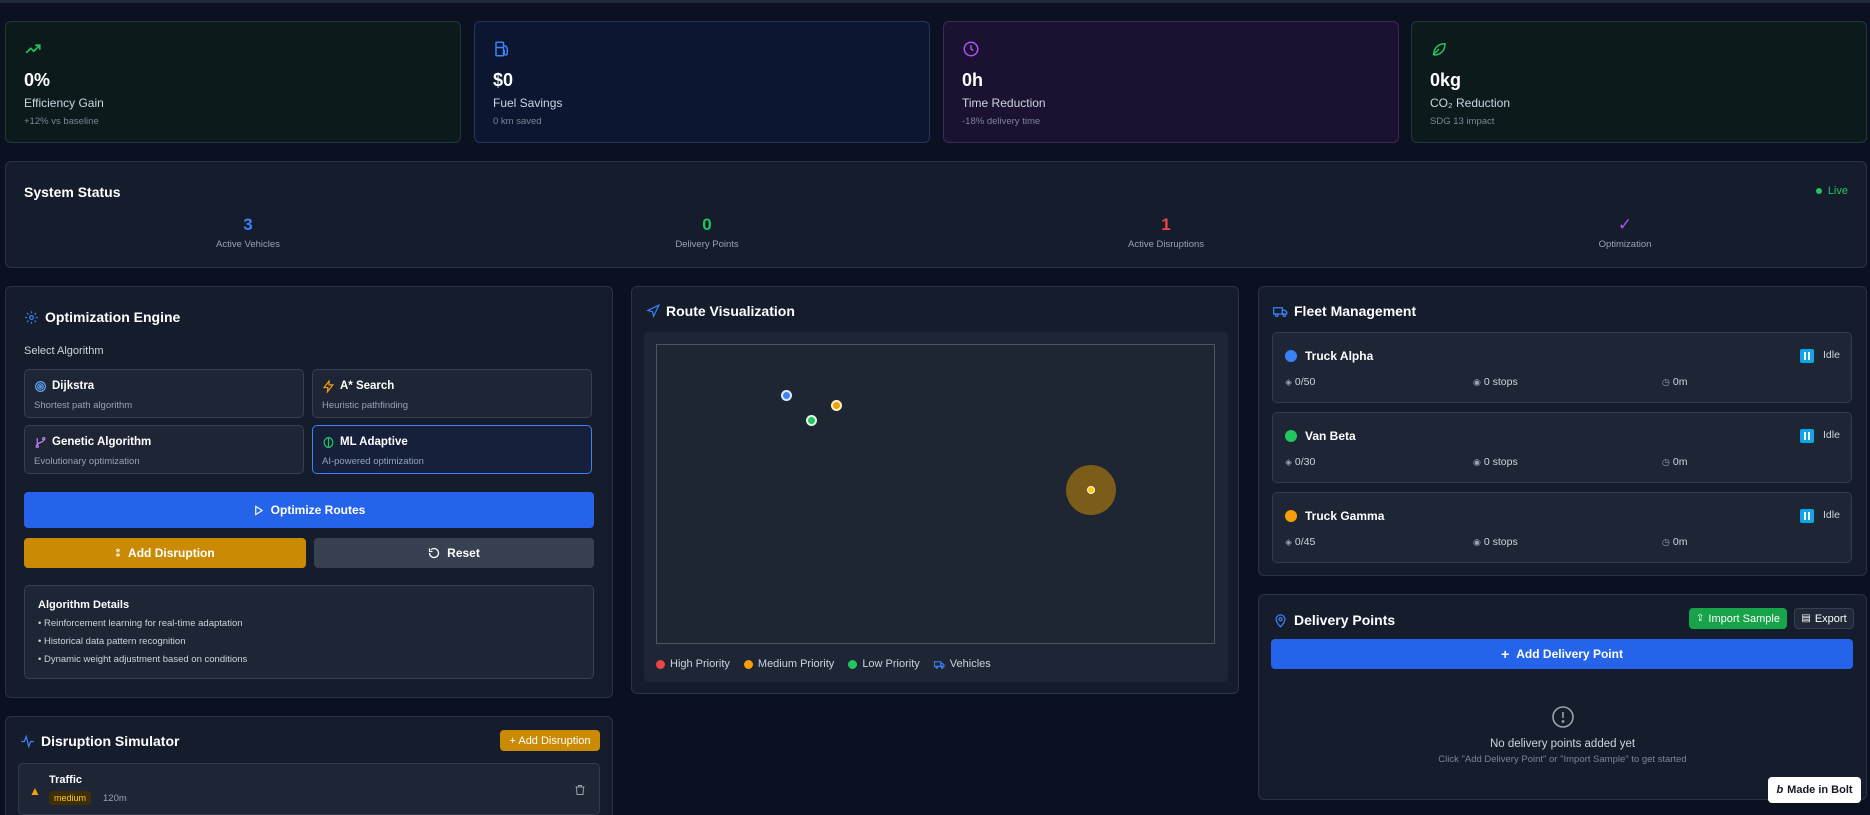 Image resolution: width=1870 pixels, height=815 pixels. I want to click on navigation-icon, so click(653, 311).